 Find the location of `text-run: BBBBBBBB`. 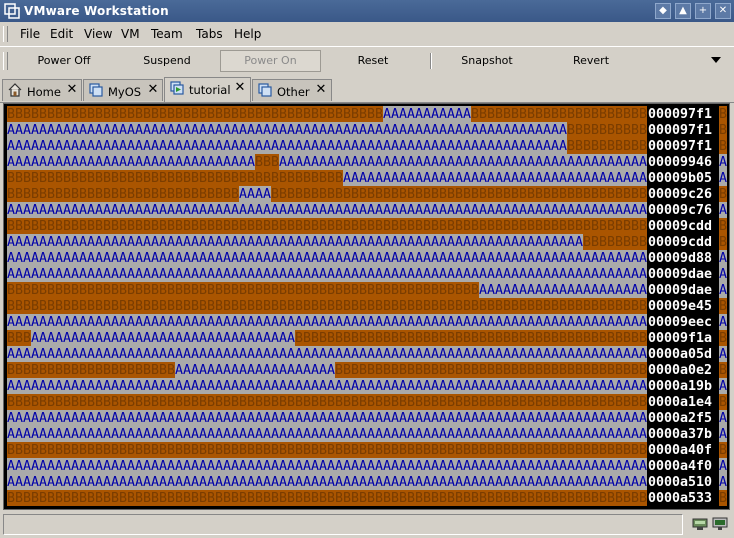

text-run: BBBBBBBB is located at coordinates (615, 242).